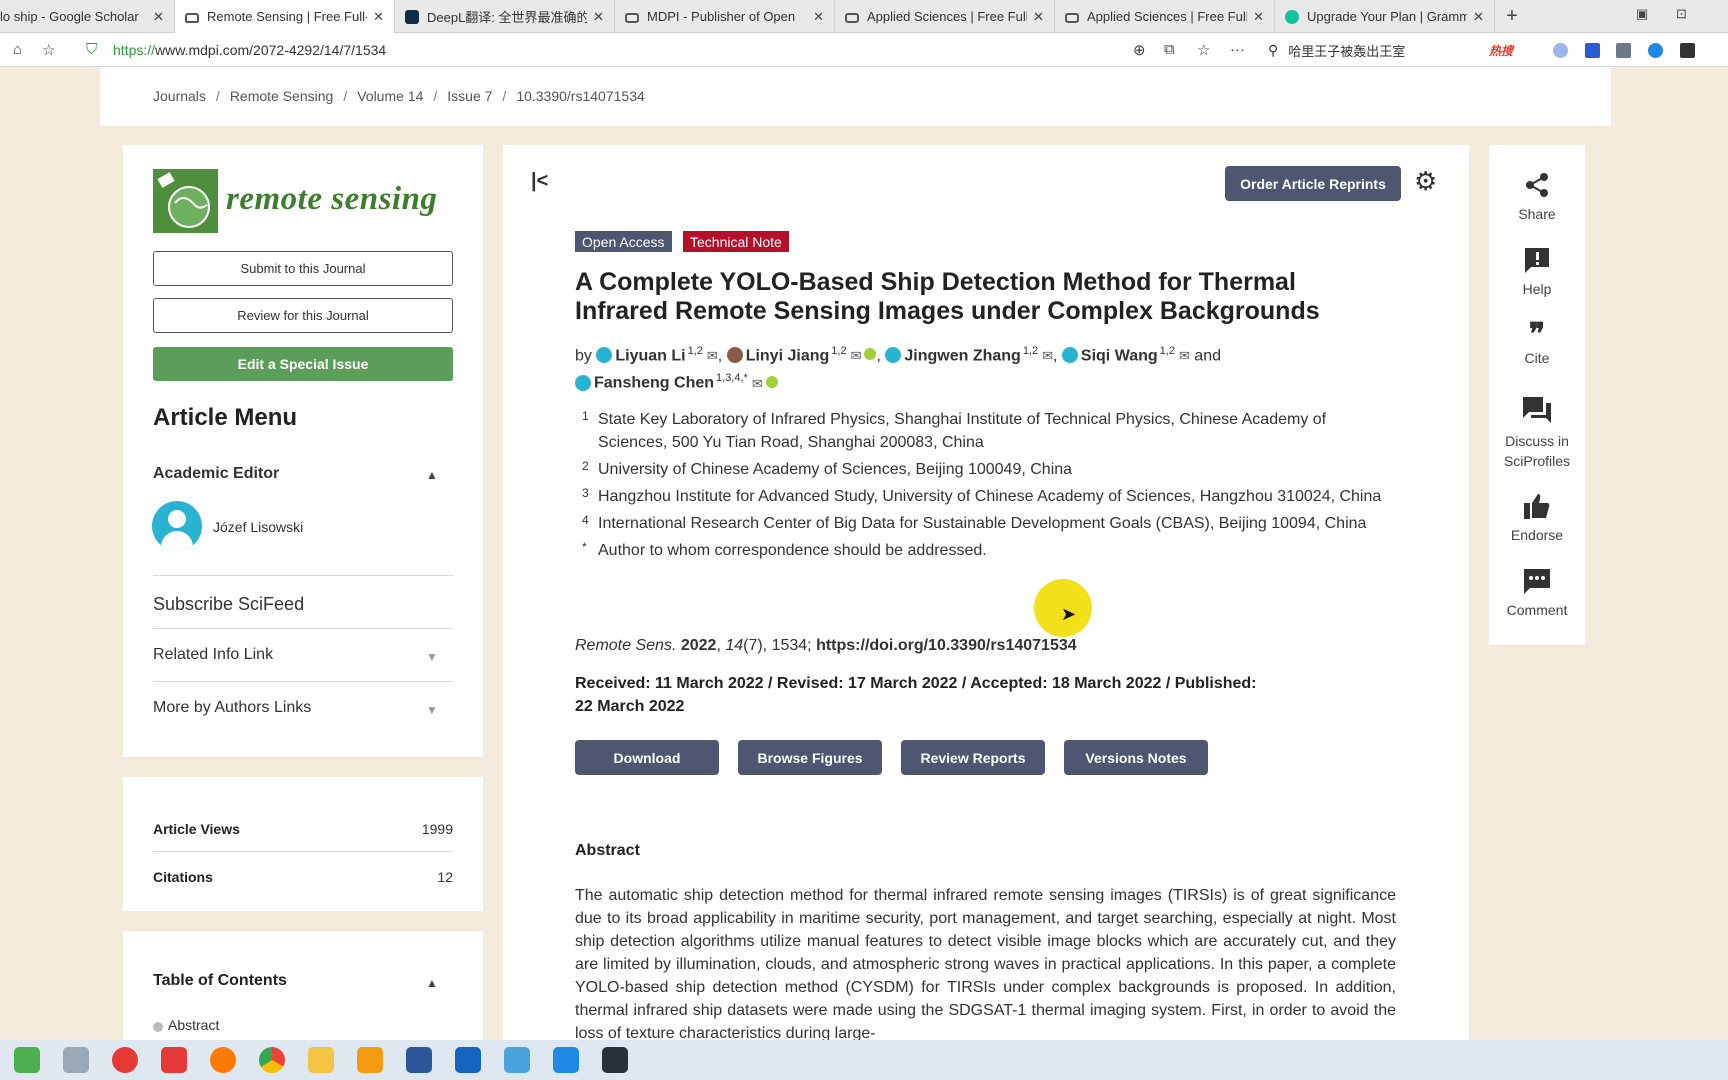 Image resolution: width=1728 pixels, height=1080 pixels. I want to click on word-icon, so click(419, 1060).